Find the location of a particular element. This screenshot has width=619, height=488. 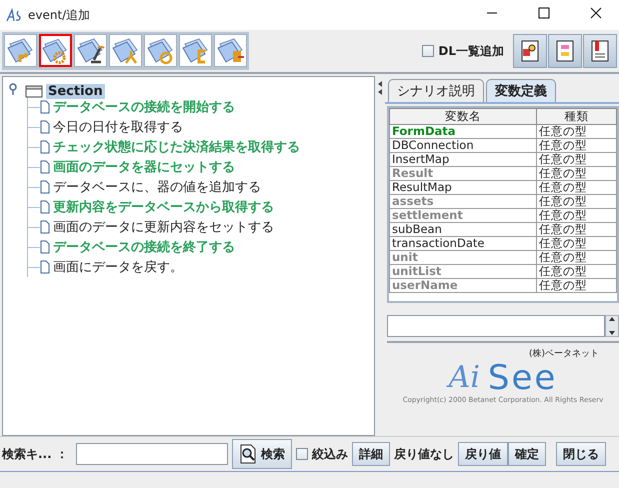

folder-quill-icon is located at coordinates (90, 50).